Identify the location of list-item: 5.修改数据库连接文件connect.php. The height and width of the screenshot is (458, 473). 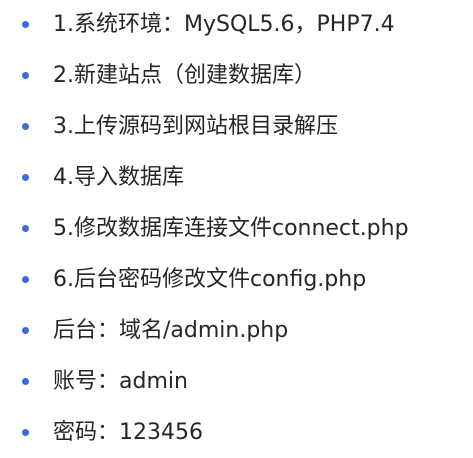
(236, 229).